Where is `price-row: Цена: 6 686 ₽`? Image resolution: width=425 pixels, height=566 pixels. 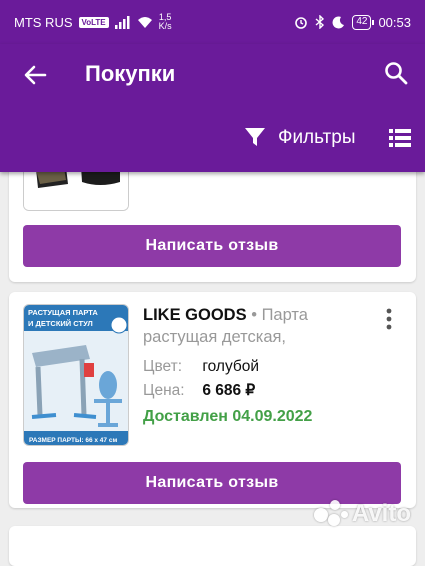
price-row: Цена: 6 686 ₽ is located at coordinates (199, 390).